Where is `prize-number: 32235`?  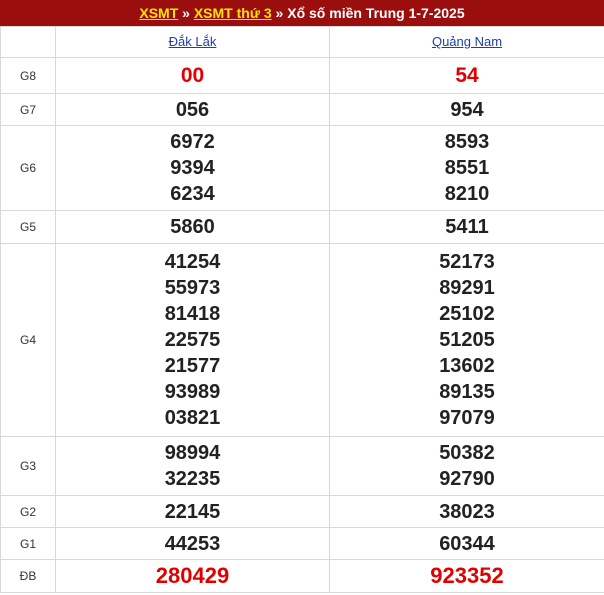 prize-number: 32235 is located at coordinates (192, 479).